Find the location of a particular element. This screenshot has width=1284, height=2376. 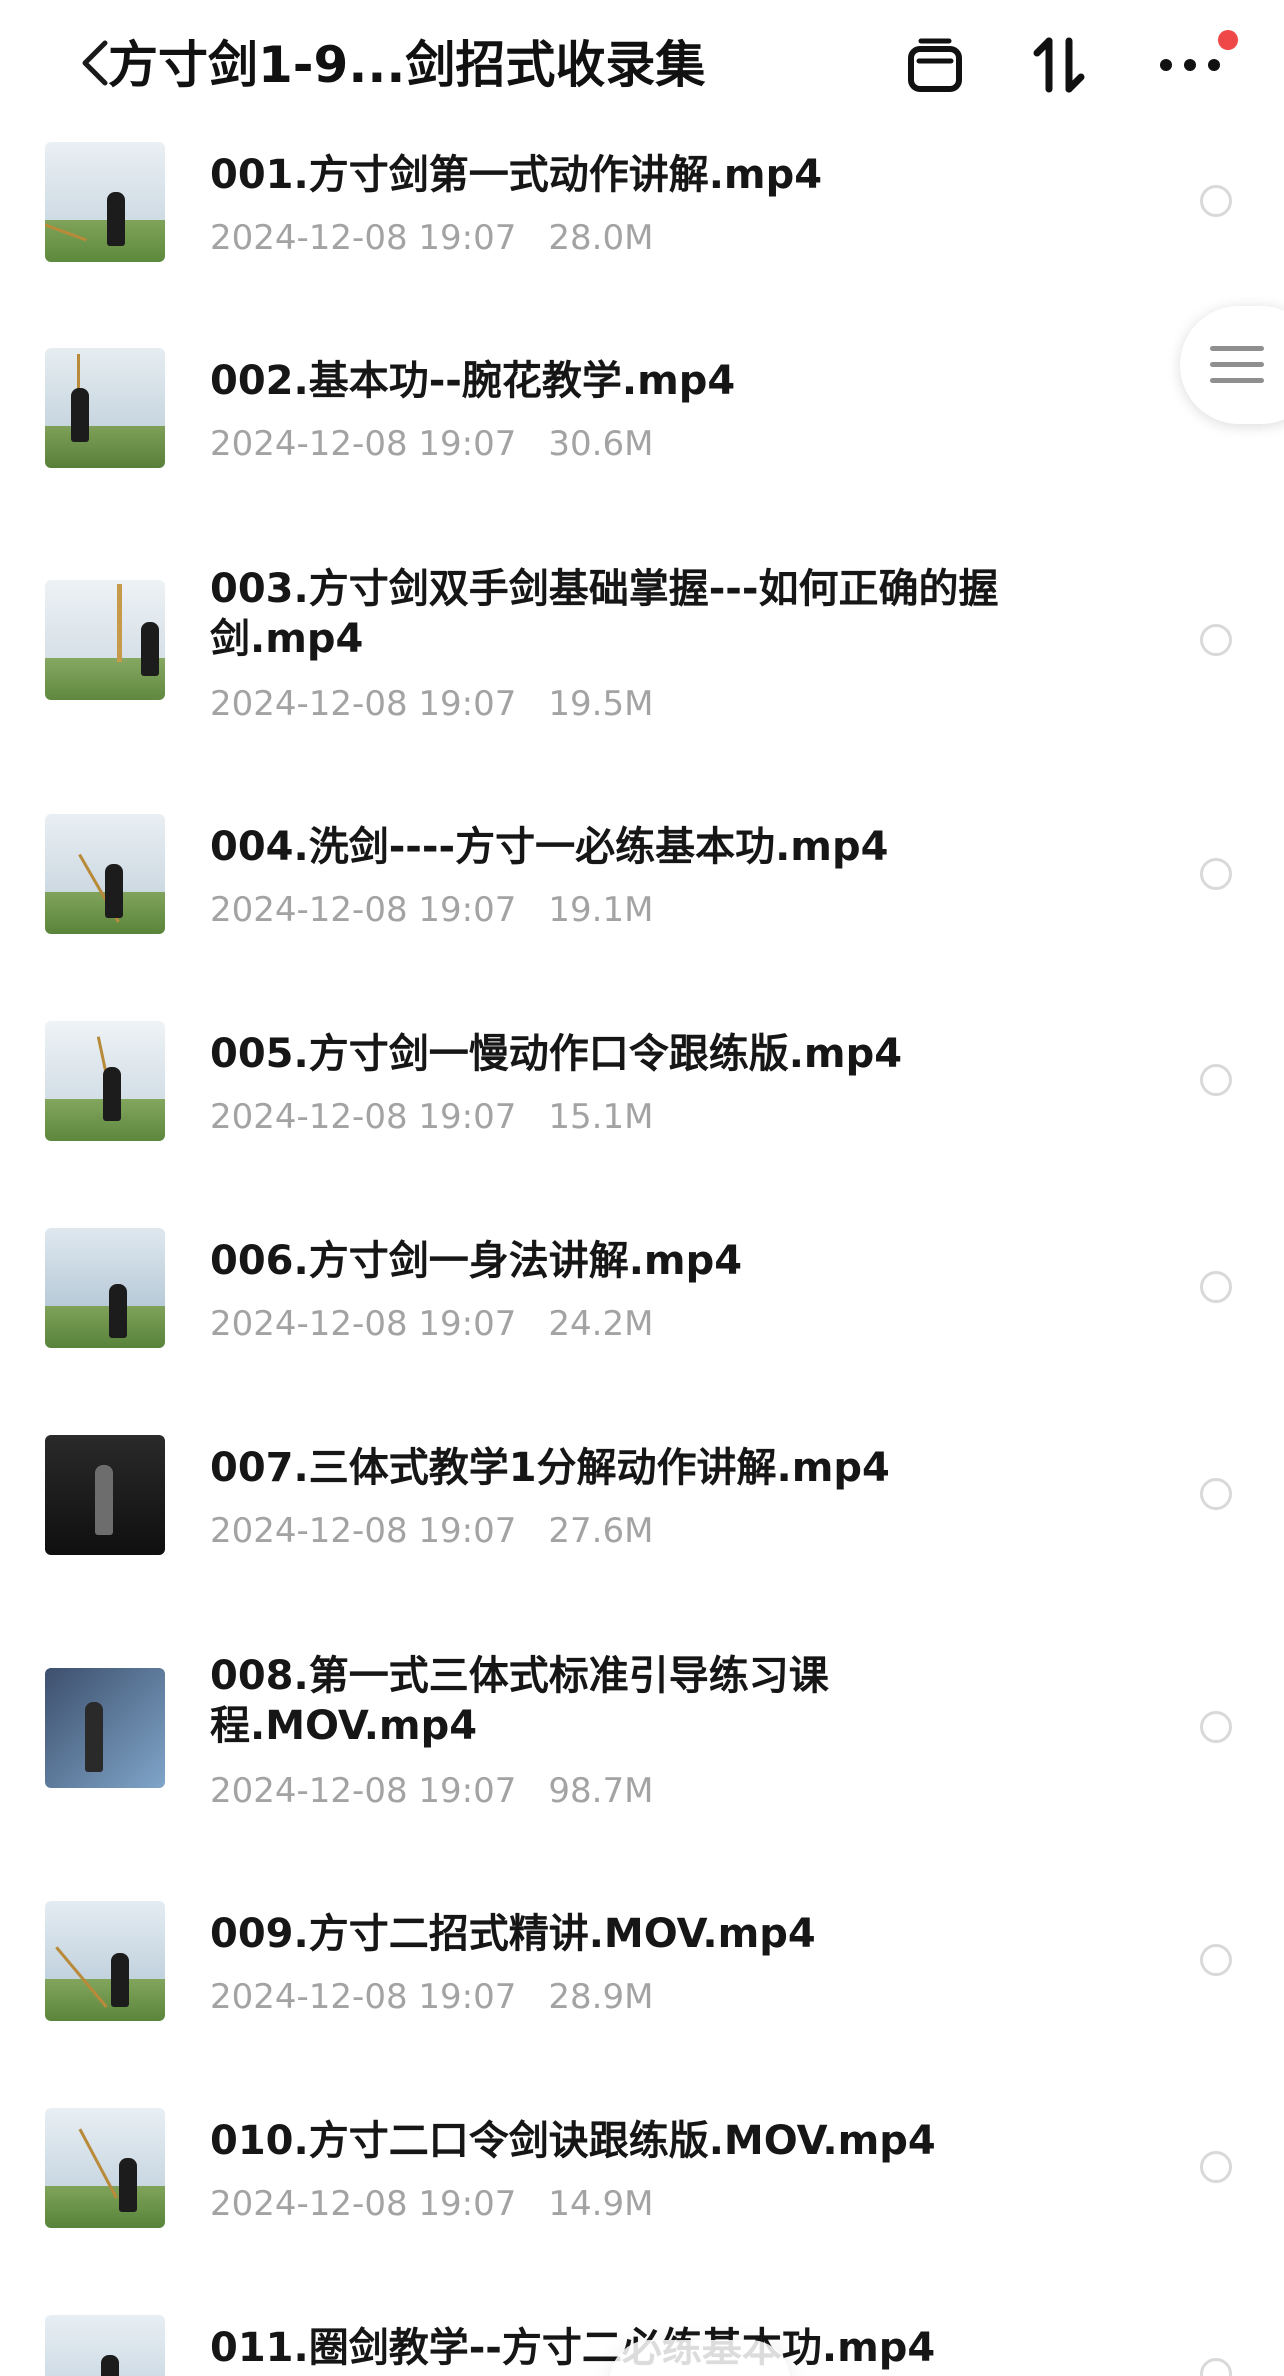

back-chevron-icon is located at coordinates (95, 63).